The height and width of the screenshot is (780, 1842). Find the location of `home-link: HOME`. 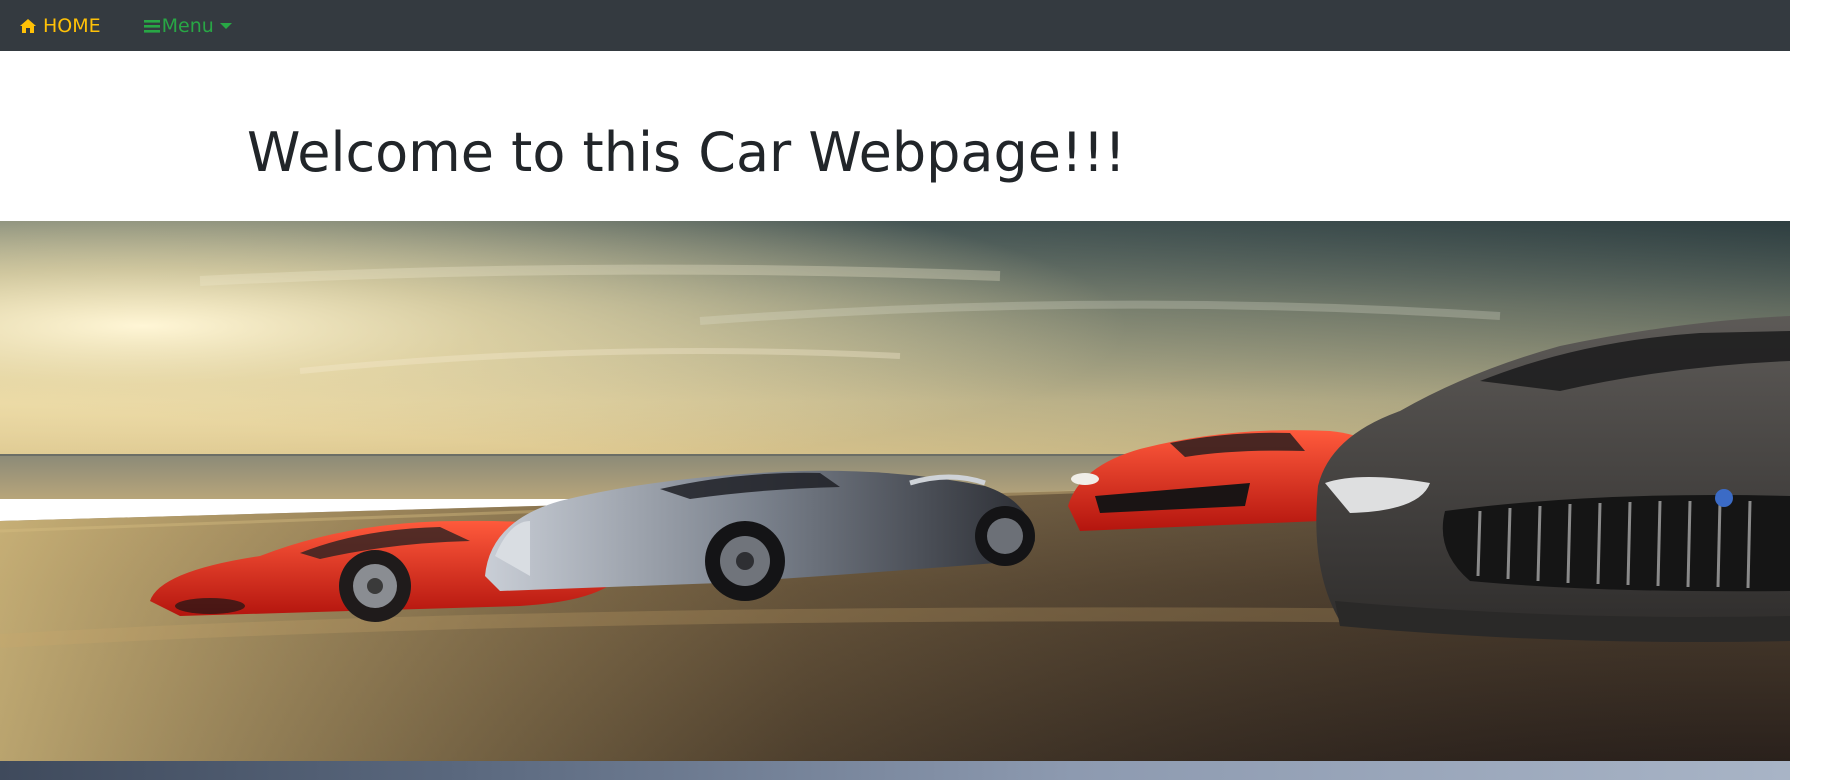

home-link: HOME is located at coordinates (60, 26).